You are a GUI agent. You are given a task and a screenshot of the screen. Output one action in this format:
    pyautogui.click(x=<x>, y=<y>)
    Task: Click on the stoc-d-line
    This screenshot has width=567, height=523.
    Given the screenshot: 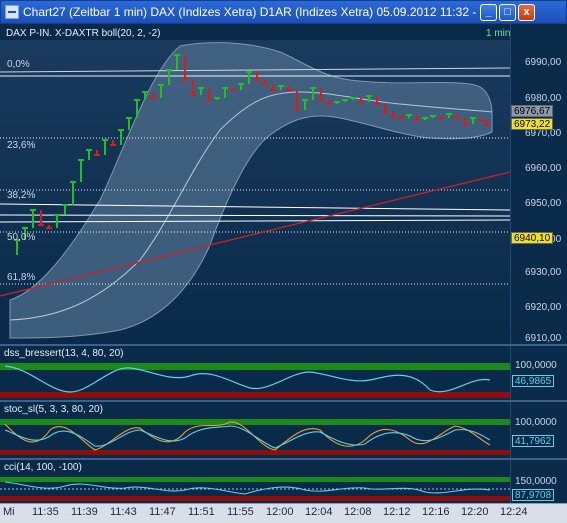 What is the action you would take?
    pyautogui.click(x=247, y=437)
    